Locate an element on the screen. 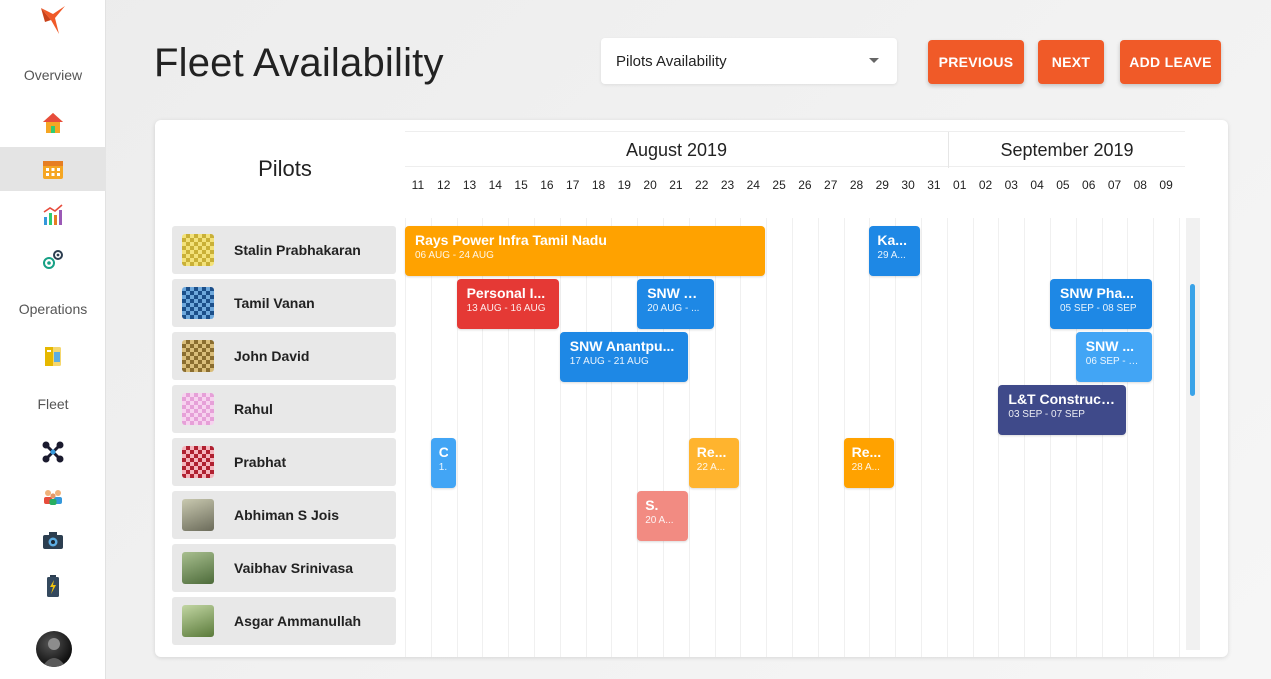 The width and height of the screenshot is (1271, 679). add-leave-button: ADD LEAVE is located at coordinates (1170, 62).